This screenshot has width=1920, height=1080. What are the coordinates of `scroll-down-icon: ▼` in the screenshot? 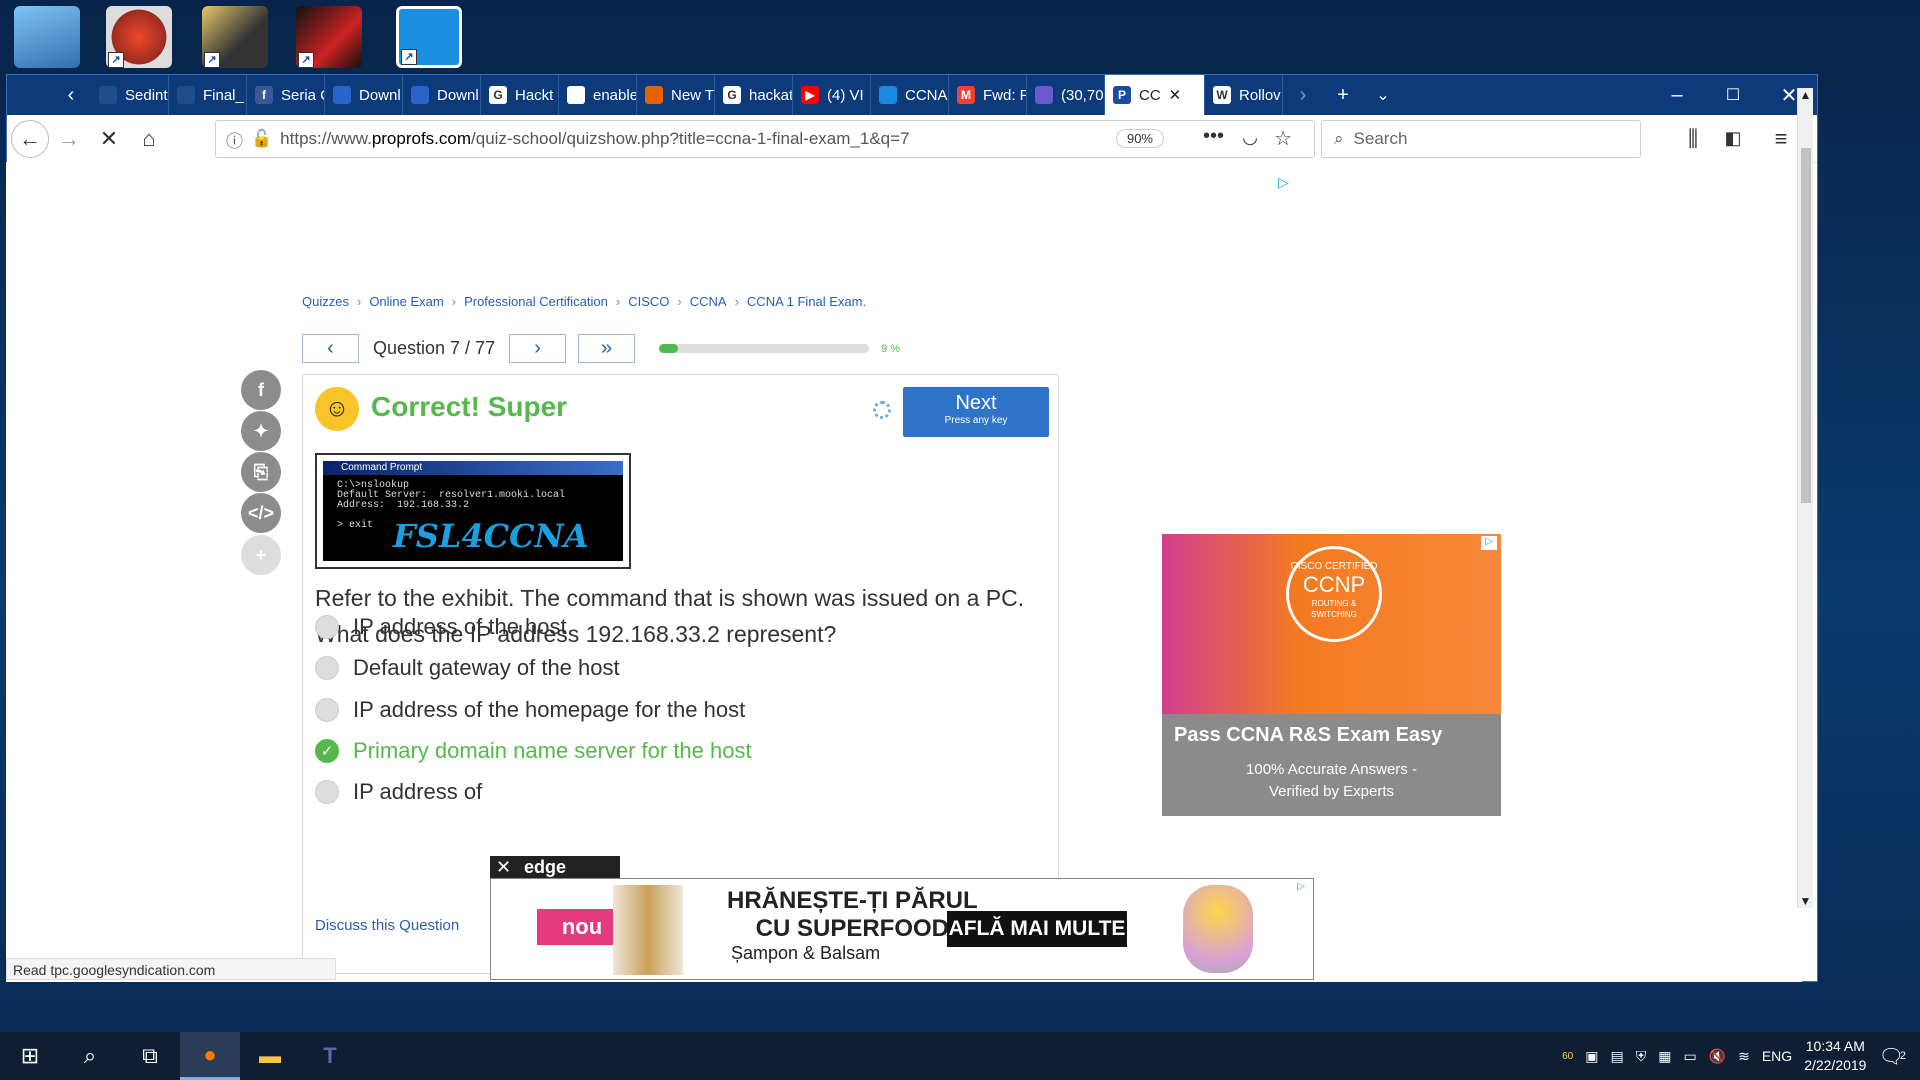 It's located at (1805, 901).